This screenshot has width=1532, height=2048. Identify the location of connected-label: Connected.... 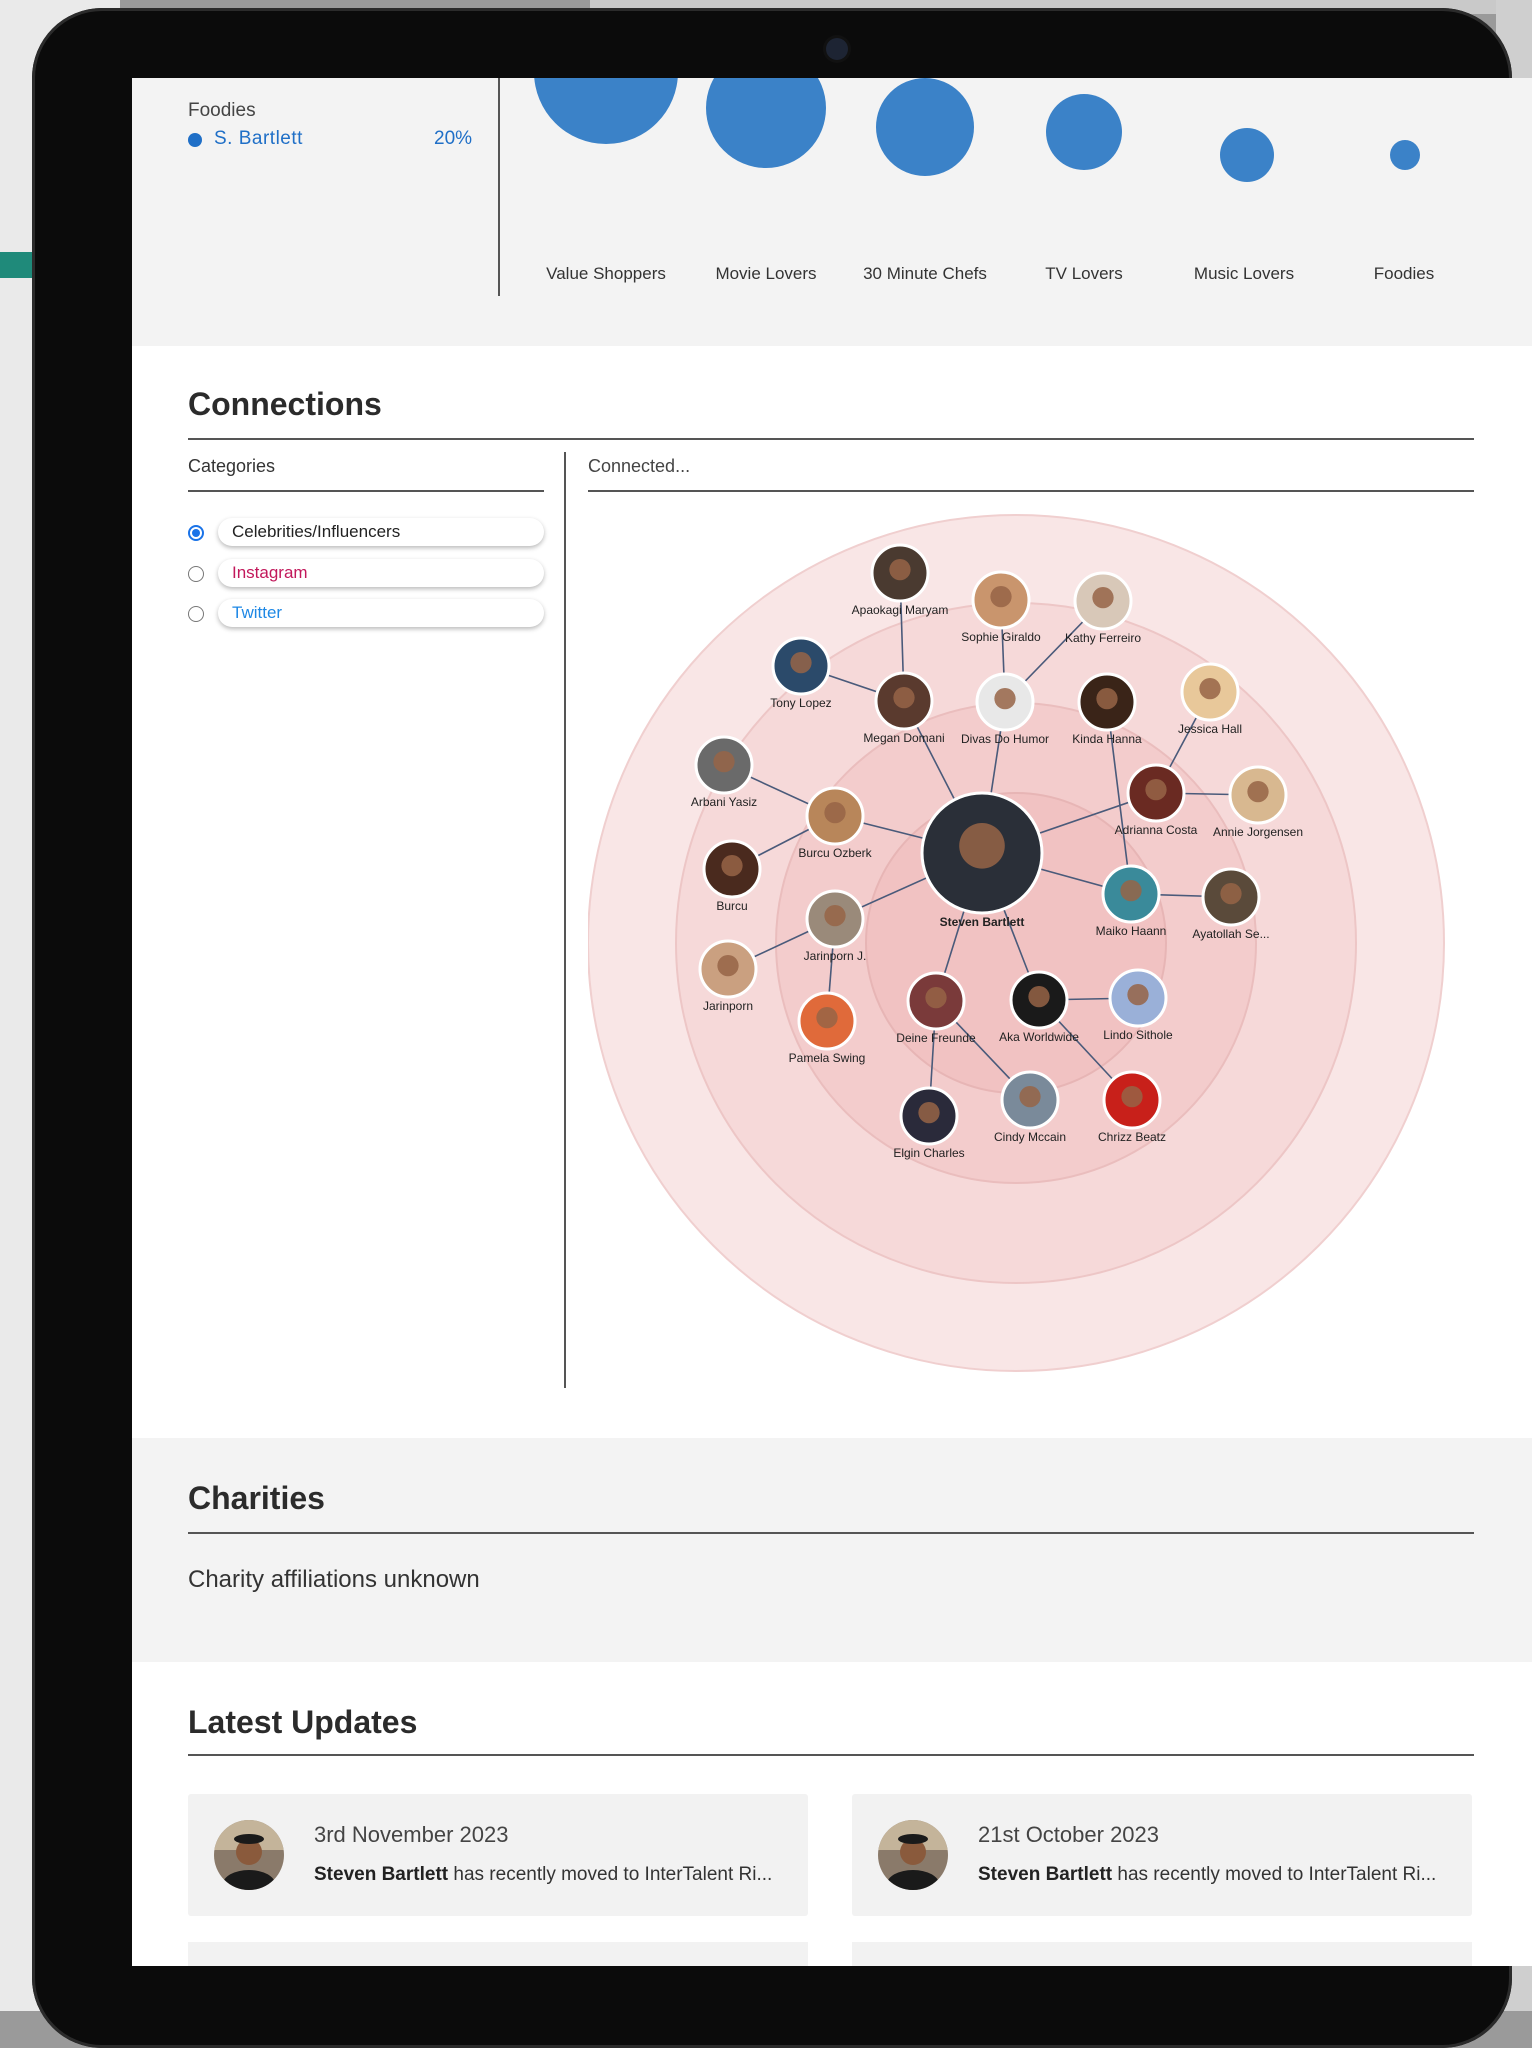
(639, 466).